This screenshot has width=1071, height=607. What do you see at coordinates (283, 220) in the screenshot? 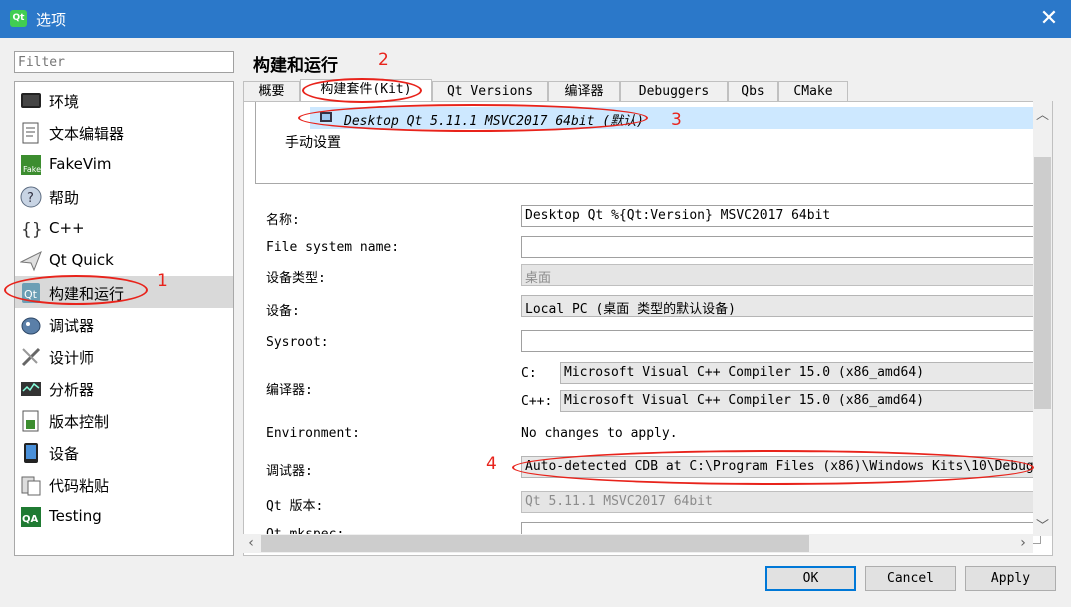
I see `name-label: 名称:` at bounding box center [283, 220].